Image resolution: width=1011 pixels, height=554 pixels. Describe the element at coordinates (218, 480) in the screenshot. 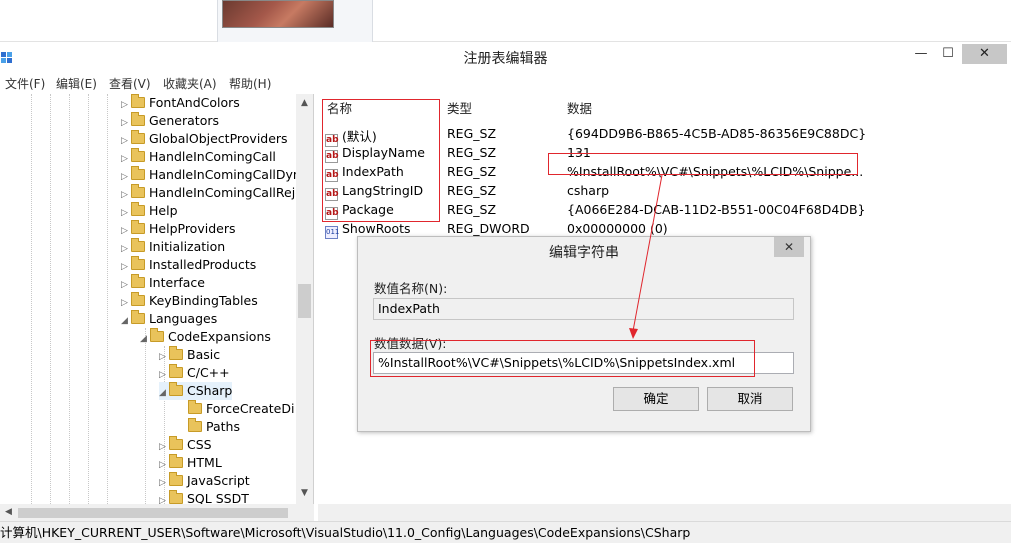

I see `tree-node-label: JavaScript` at that location.